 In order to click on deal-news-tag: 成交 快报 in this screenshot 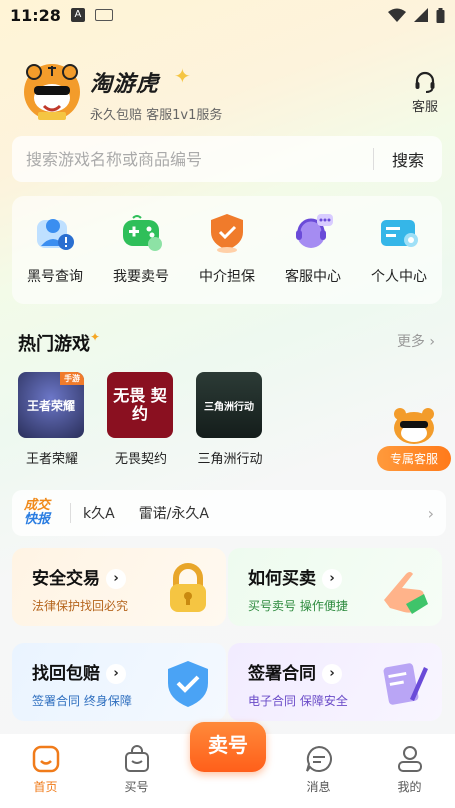, I will do `click(41, 513)`.